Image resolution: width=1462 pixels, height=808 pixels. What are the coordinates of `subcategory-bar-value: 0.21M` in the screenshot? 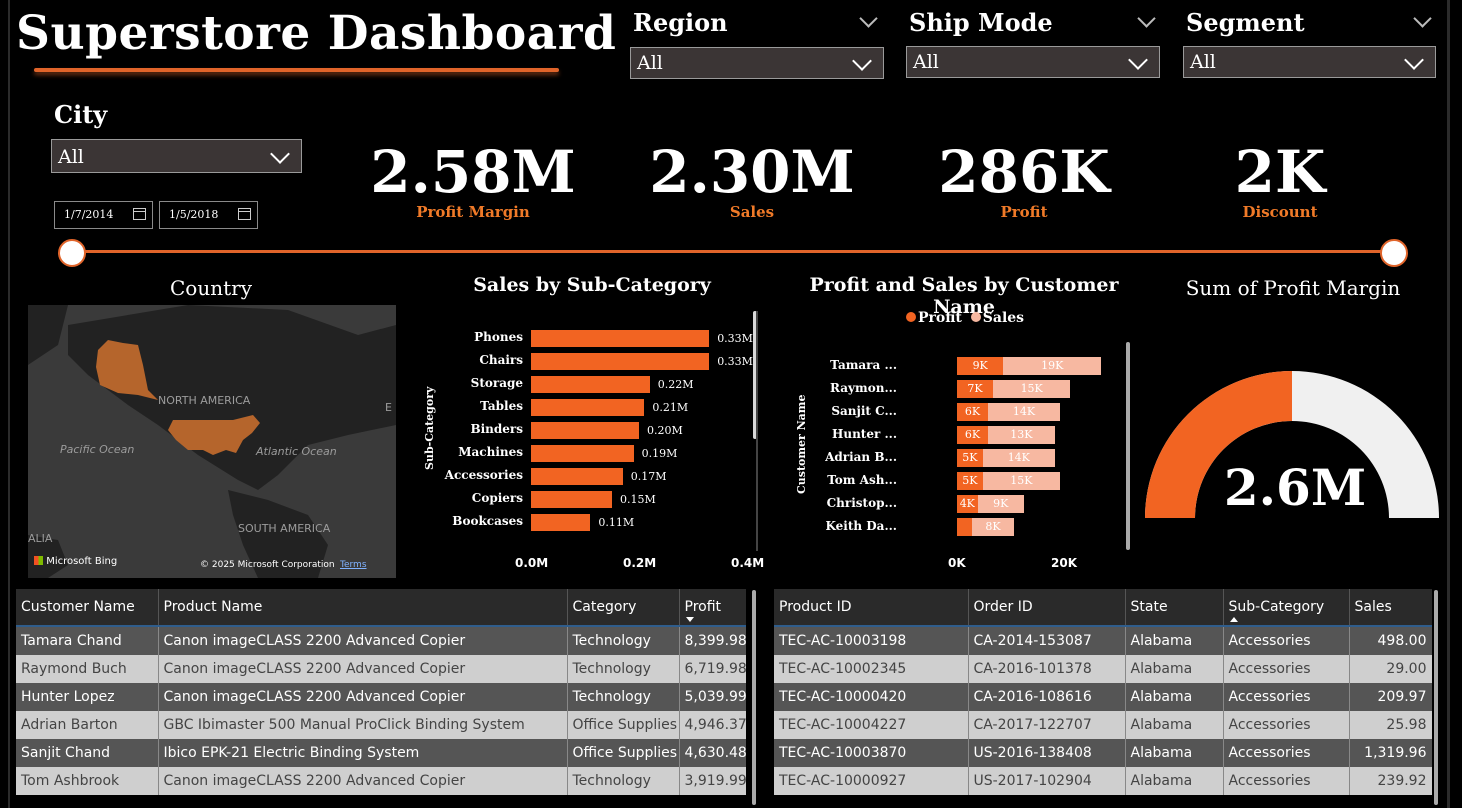 It's located at (670, 407).